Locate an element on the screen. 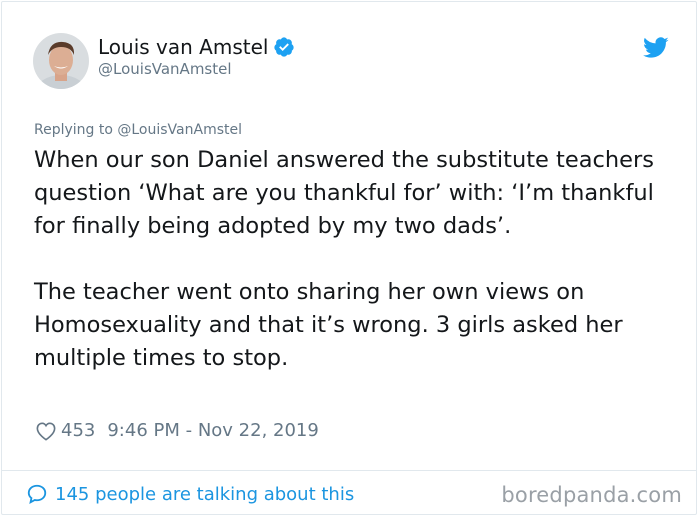 Image resolution: width=700 pixels, height=518 pixels. verified-badge-icon is located at coordinates (284, 47).